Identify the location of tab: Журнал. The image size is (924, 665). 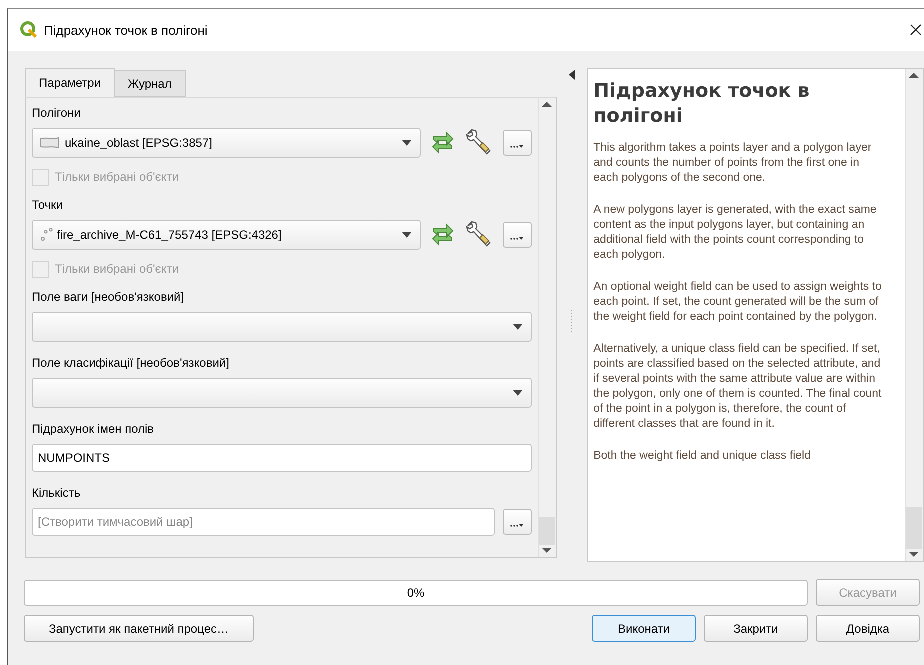
(150, 83).